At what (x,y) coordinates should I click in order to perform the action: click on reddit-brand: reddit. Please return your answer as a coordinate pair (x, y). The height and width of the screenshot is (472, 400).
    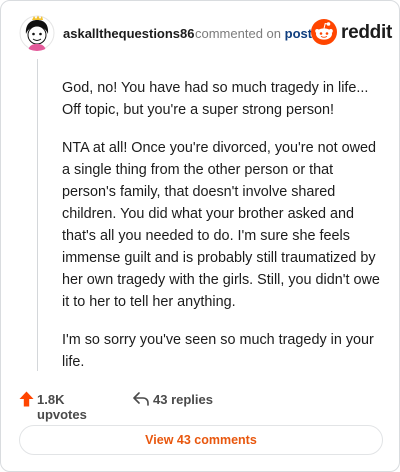
    Looking at the image, I should click on (351, 32).